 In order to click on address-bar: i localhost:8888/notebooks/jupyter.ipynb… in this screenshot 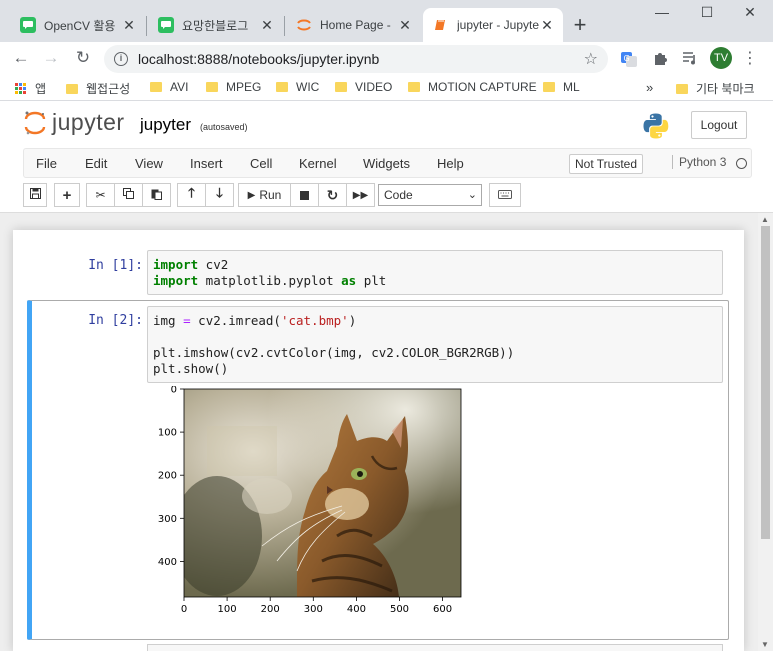, I will do `click(356, 59)`.